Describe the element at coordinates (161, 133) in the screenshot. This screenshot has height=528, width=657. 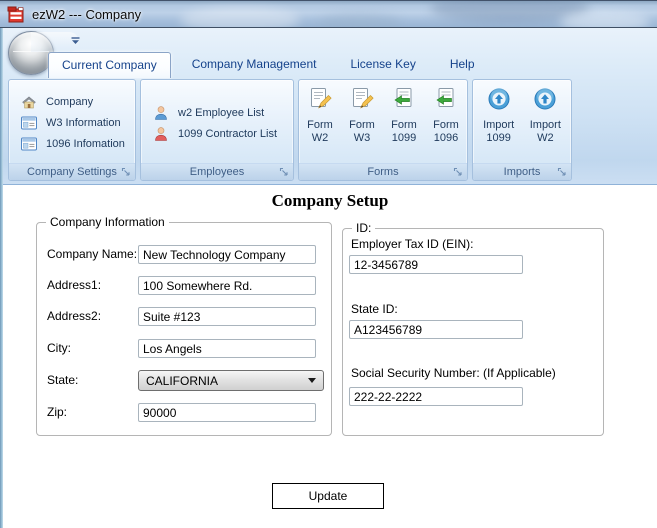
I see `person-red-icon` at that location.